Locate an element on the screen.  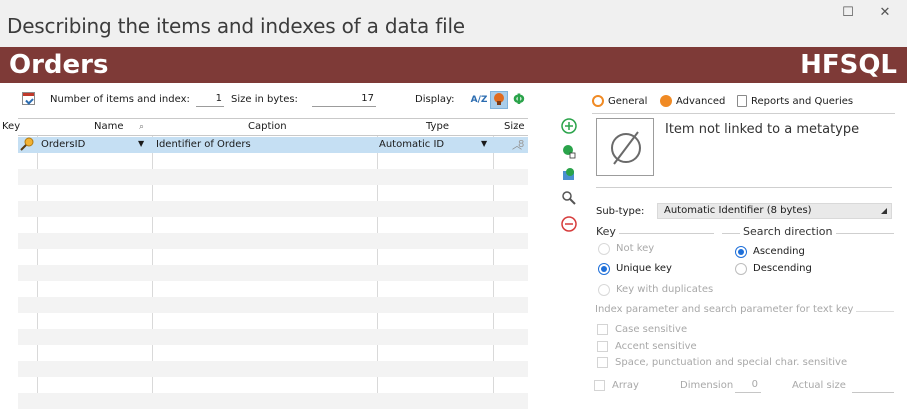
document-icon is located at coordinates (742, 101).